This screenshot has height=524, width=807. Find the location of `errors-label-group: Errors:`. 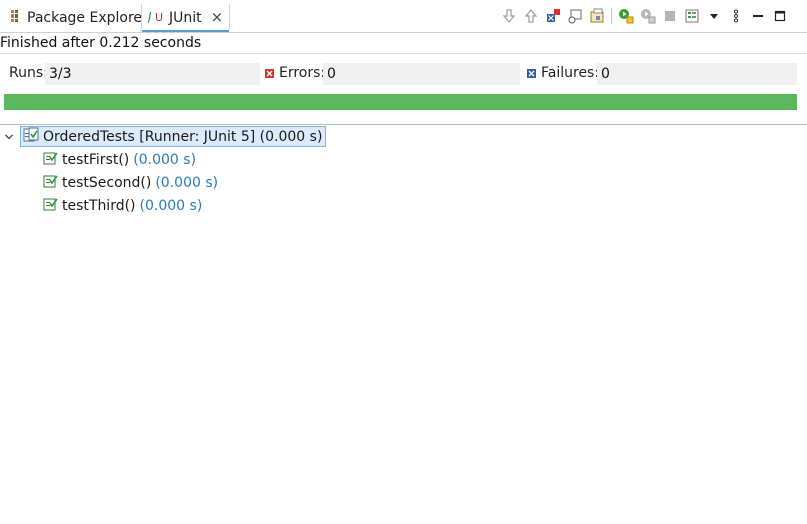

errors-label-group: Errors: is located at coordinates (295, 73).